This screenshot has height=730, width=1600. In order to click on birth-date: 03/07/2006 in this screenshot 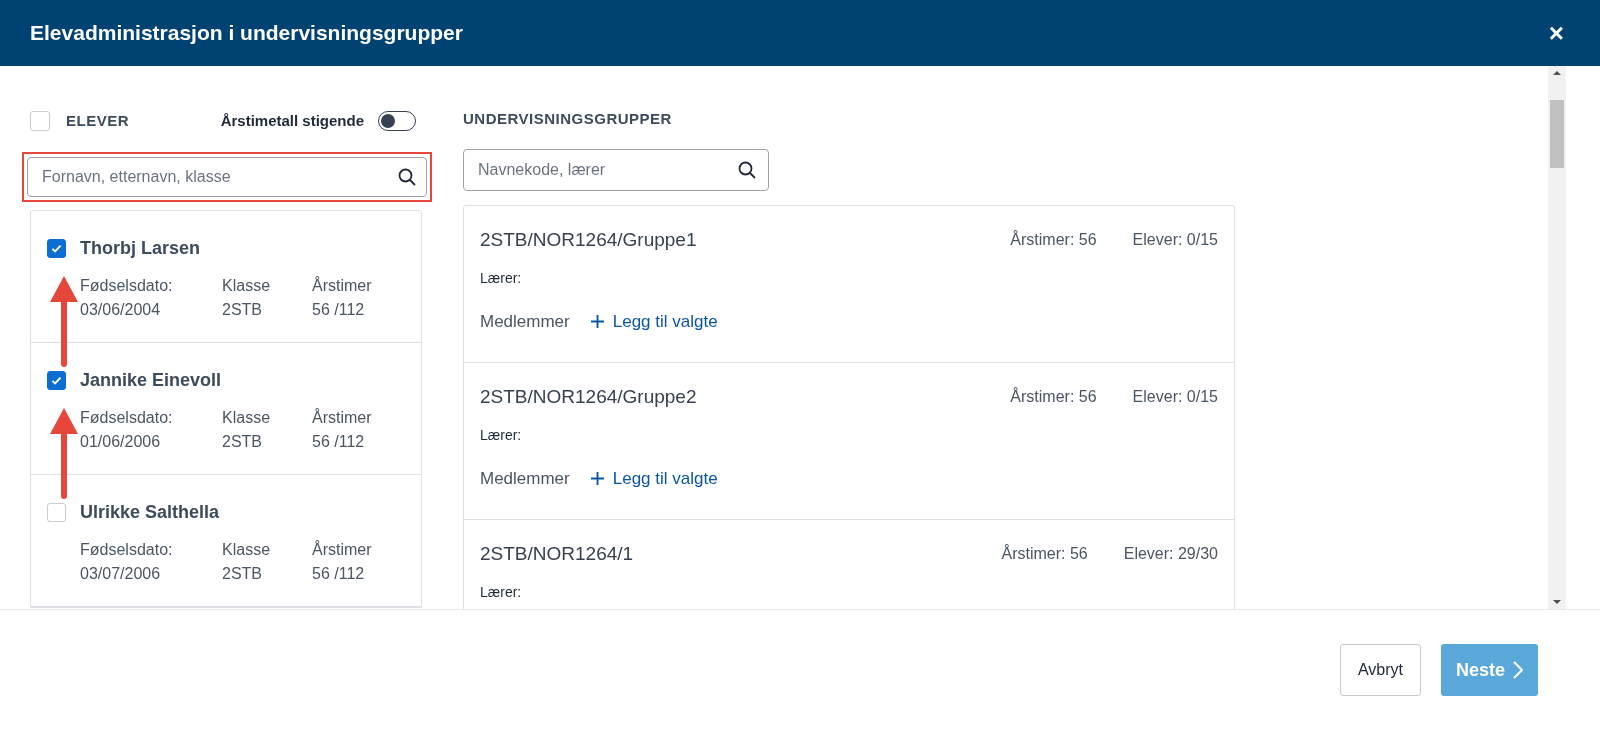, I will do `click(121, 574)`.